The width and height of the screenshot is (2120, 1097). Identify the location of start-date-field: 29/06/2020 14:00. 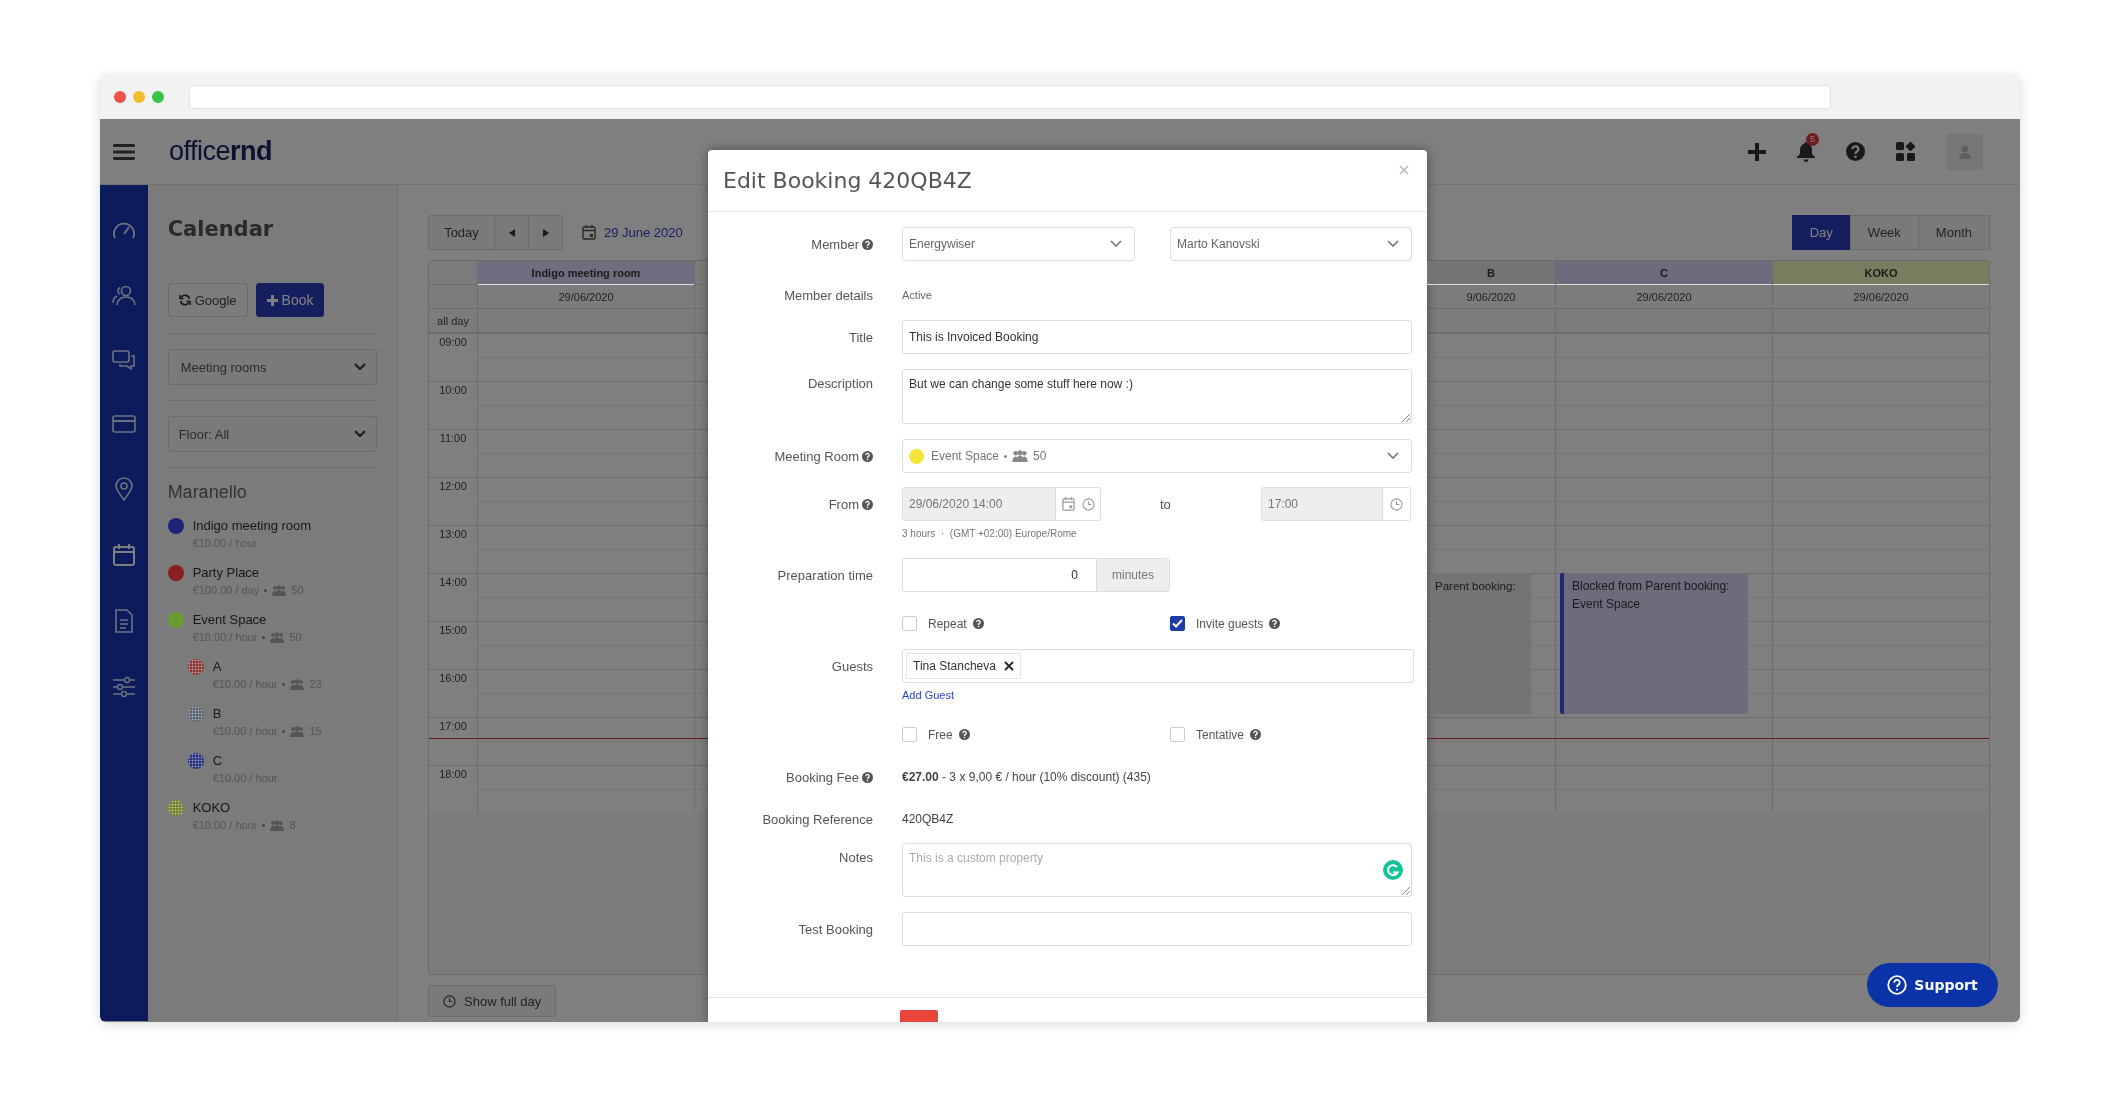
(1001, 504).